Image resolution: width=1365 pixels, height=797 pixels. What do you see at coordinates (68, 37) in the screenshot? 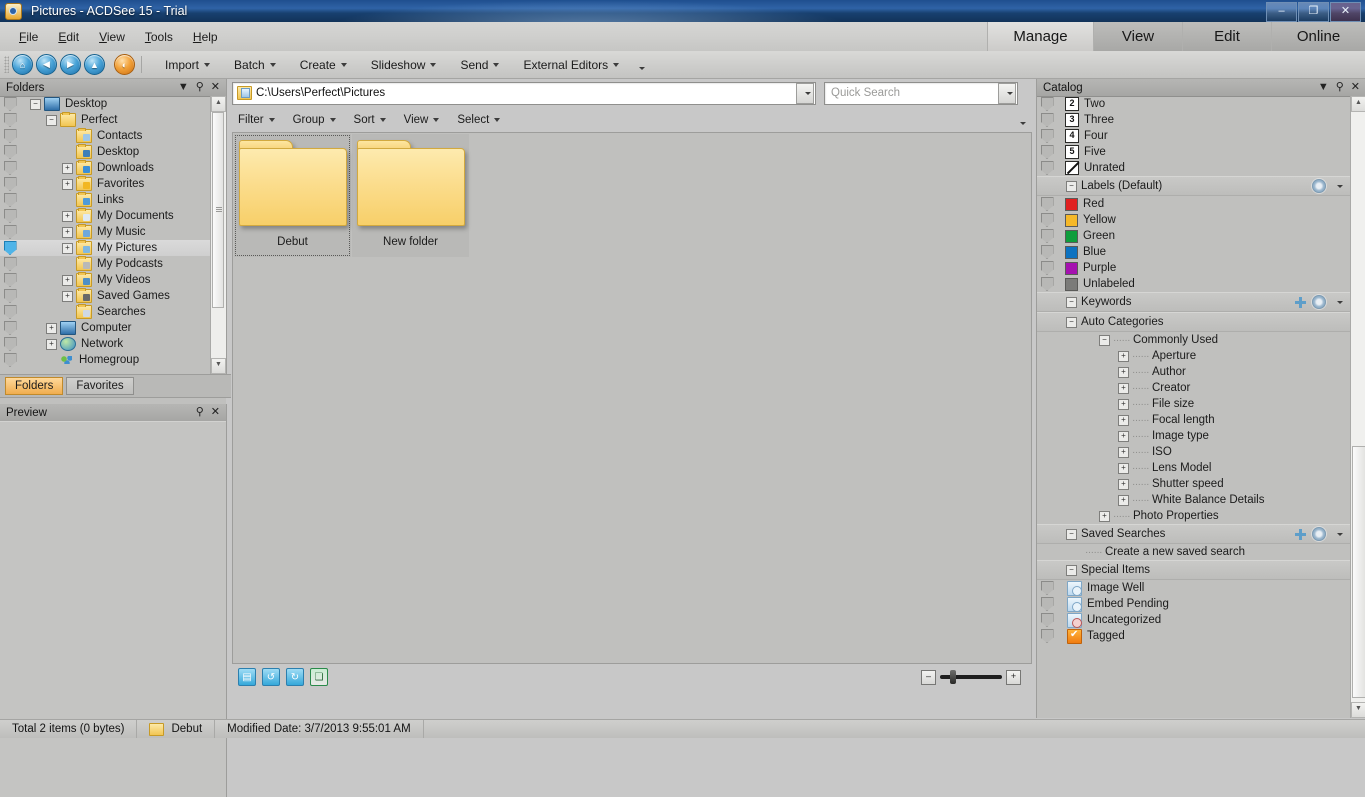
I see `menu-item-edit: Edit` at bounding box center [68, 37].